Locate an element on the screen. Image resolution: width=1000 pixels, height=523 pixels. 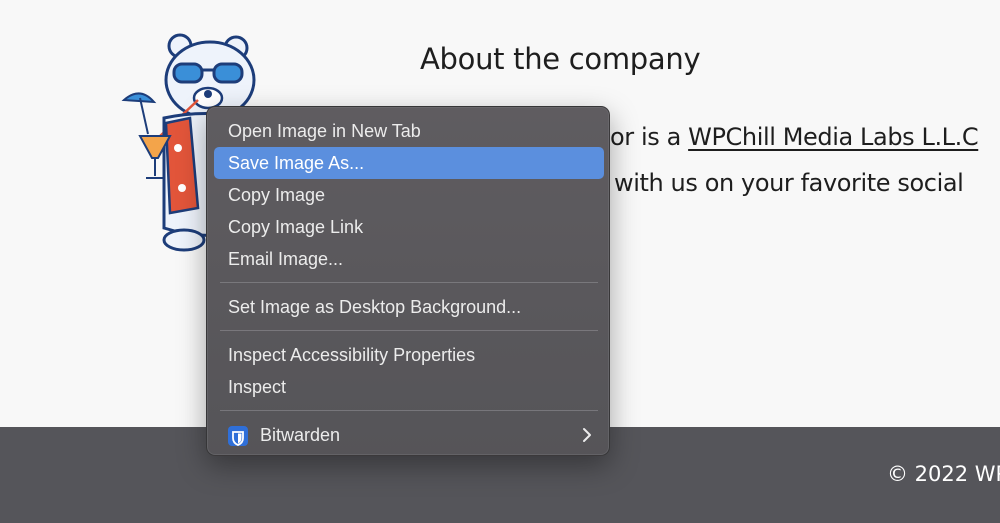
bitwarden-shield-icon is located at coordinates (238, 436).